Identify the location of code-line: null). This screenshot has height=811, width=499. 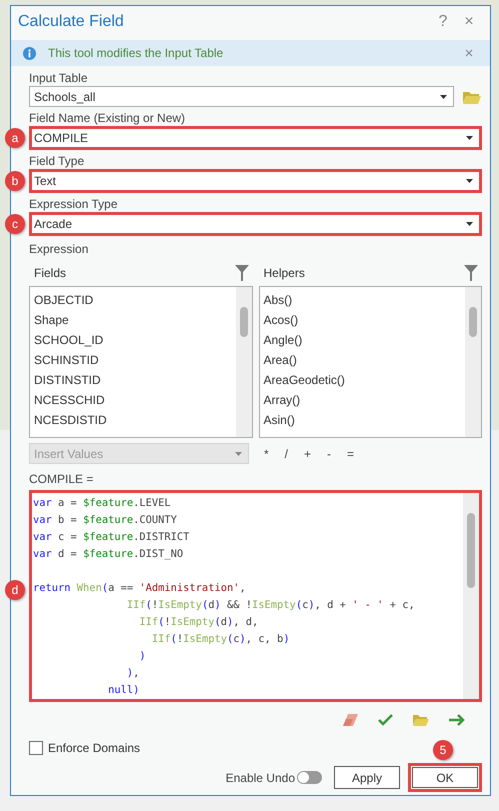
(123, 690).